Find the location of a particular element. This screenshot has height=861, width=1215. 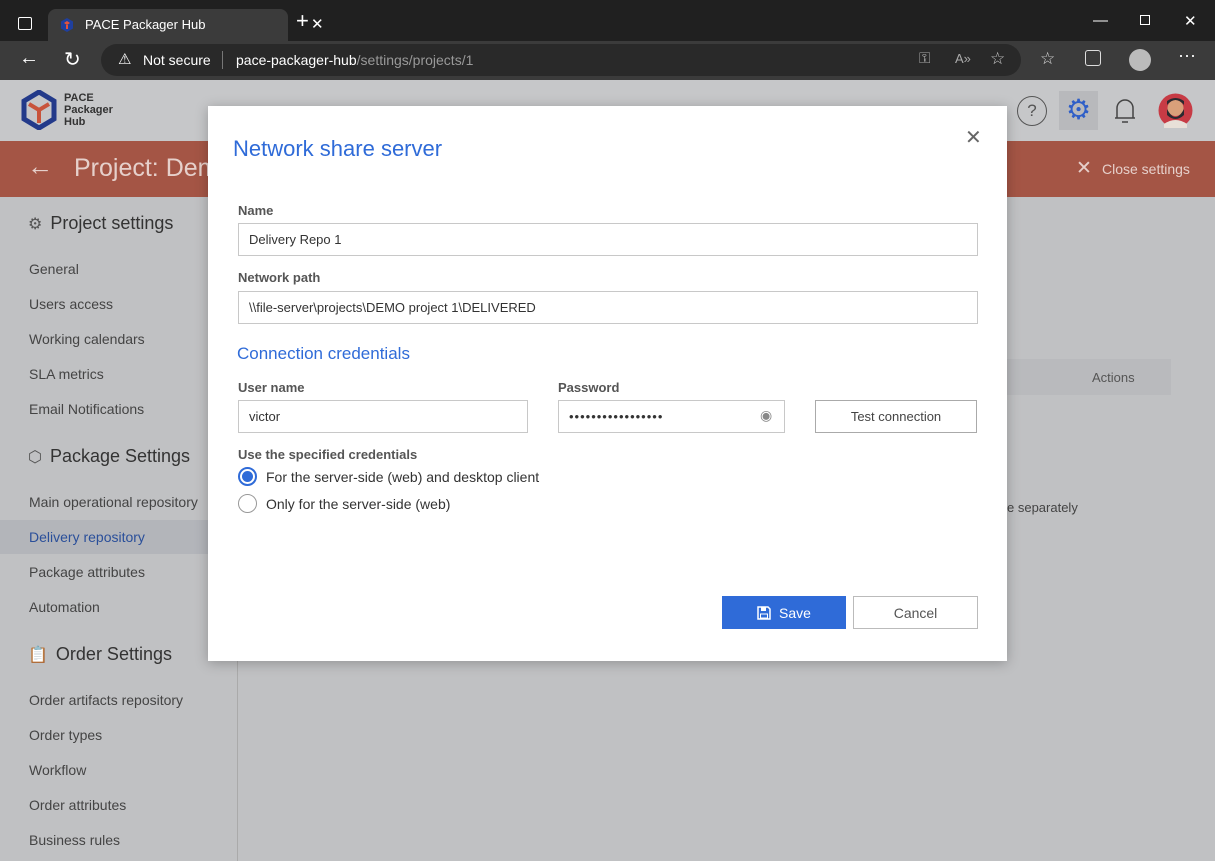

url-host: pace-packager-hub is located at coordinates (296, 60).